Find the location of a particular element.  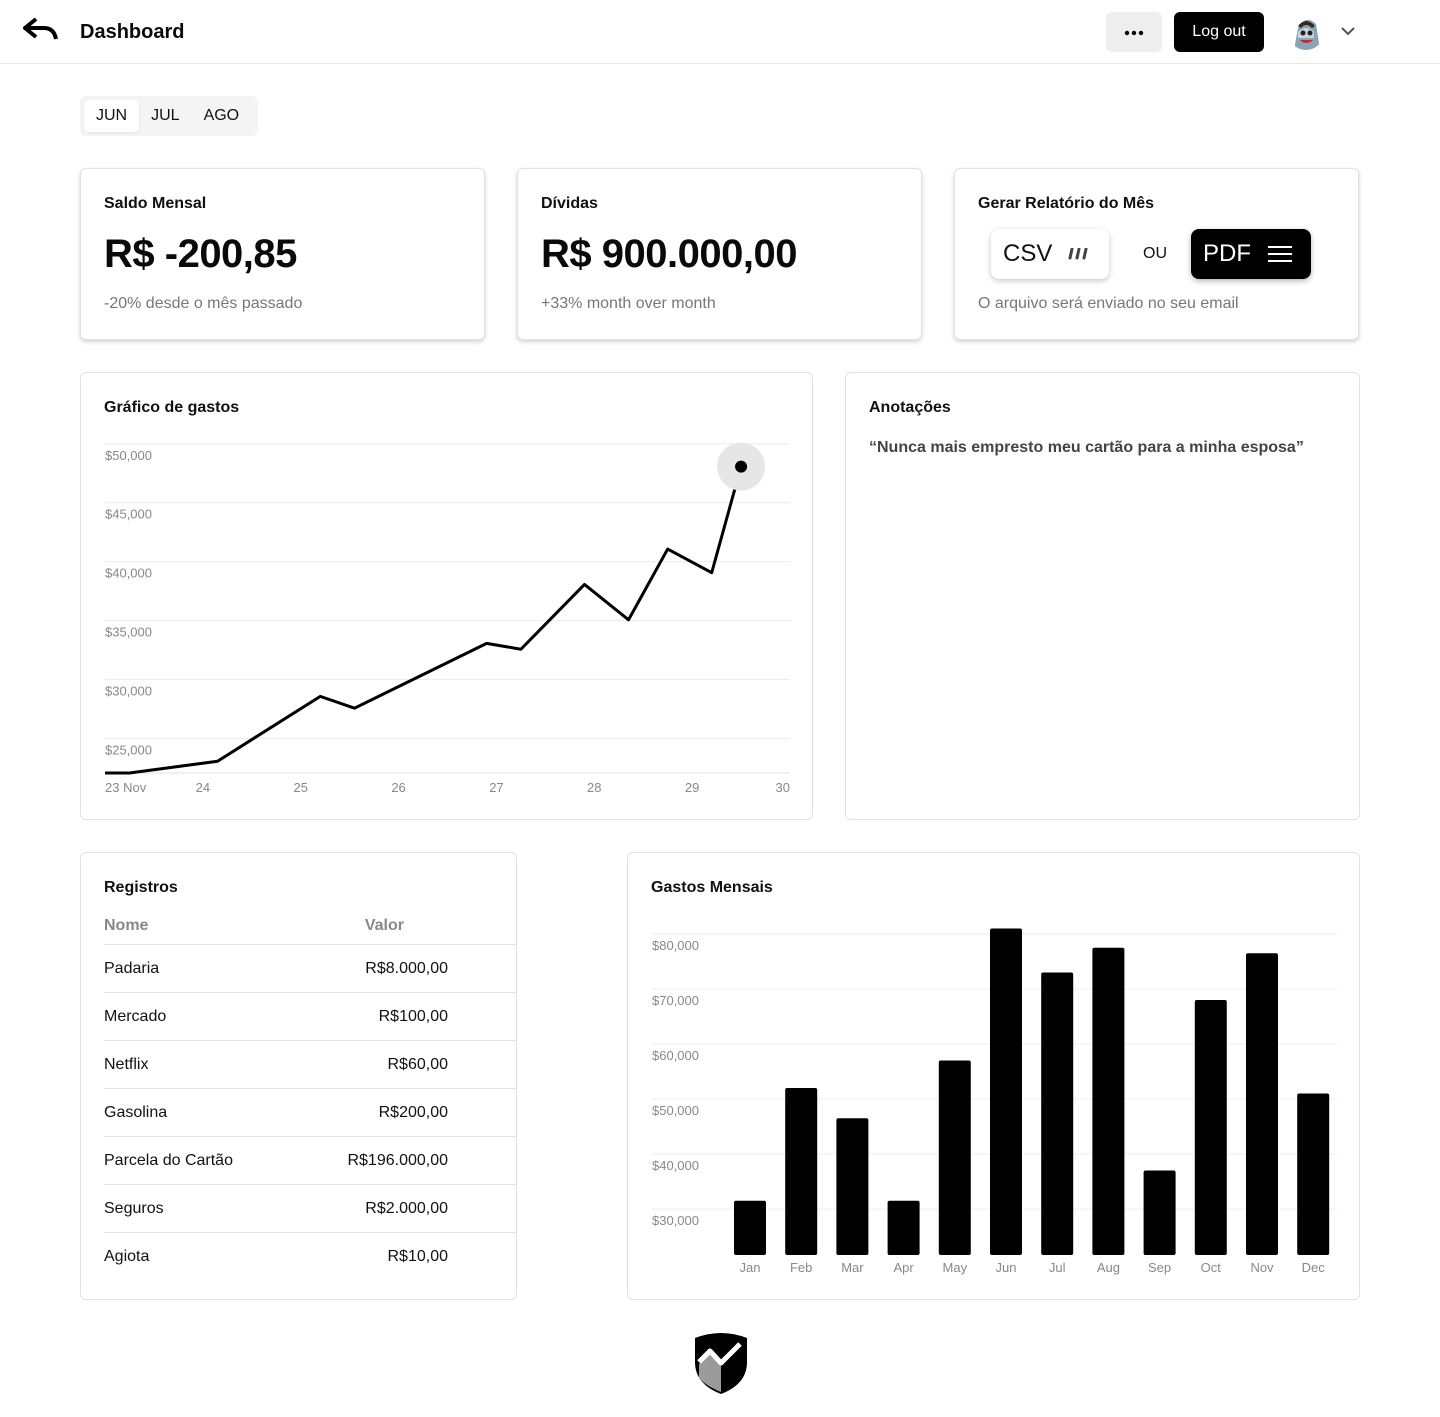

more-options-button is located at coordinates (1134, 32).